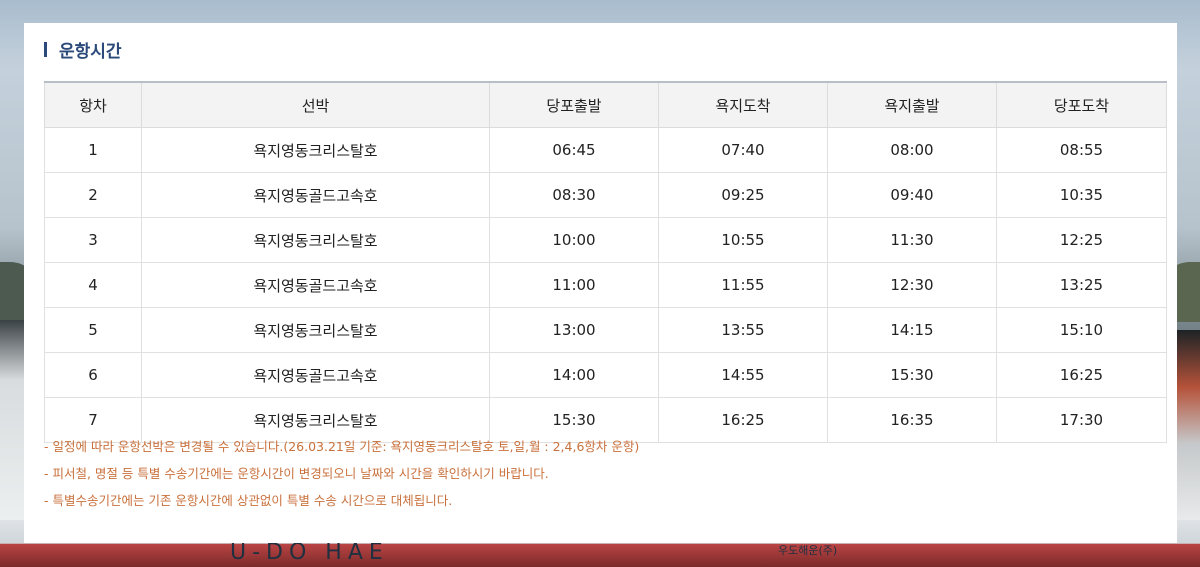  I want to click on ship-hull-sub-lettering: 우도해운(주), so click(808, 550).